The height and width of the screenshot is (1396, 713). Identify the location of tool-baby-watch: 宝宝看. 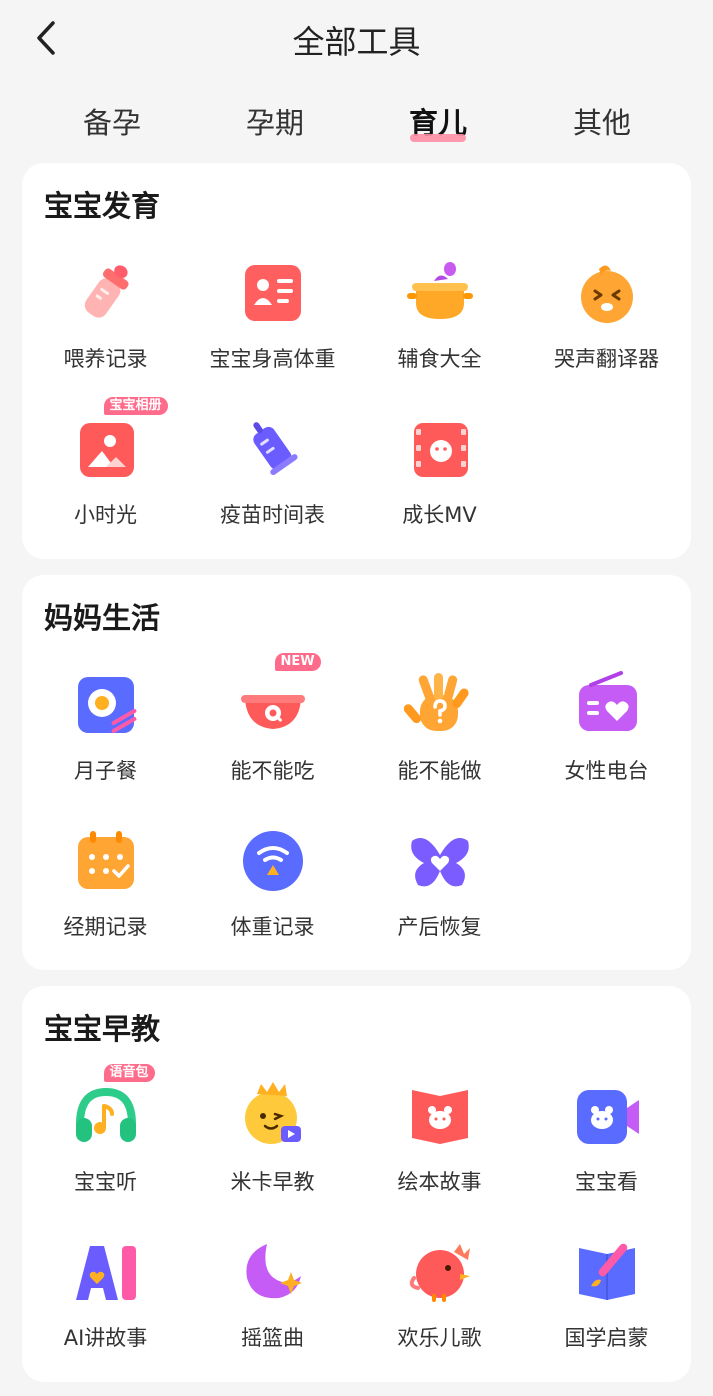
(606, 1138).